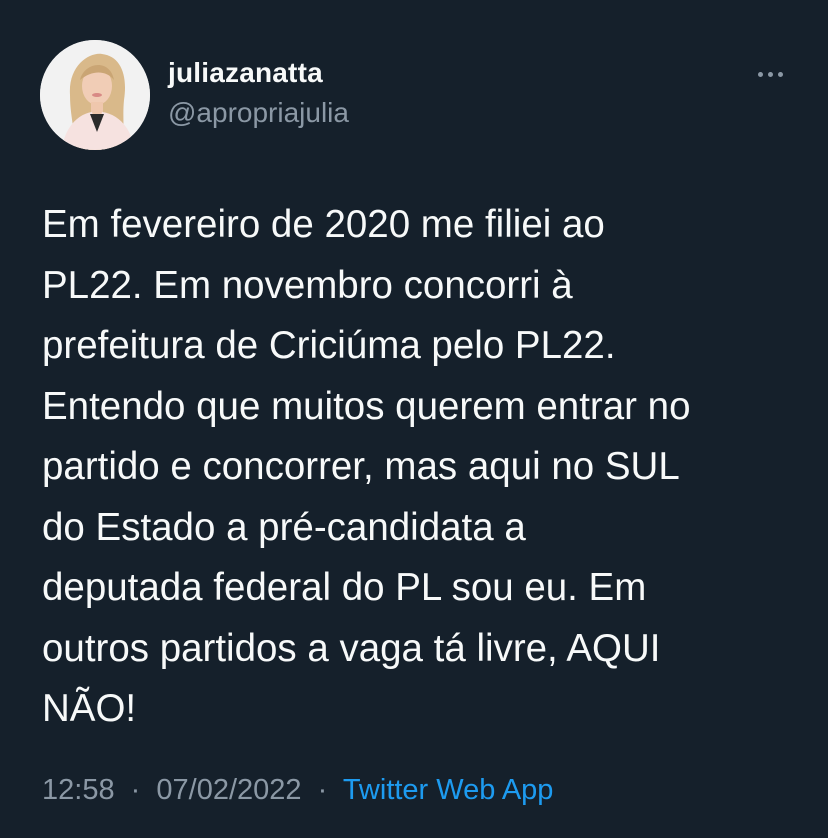 The image size is (828, 838). What do you see at coordinates (78, 790) in the screenshot?
I see `tweet-time: 12:58` at bounding box center [78, 790].